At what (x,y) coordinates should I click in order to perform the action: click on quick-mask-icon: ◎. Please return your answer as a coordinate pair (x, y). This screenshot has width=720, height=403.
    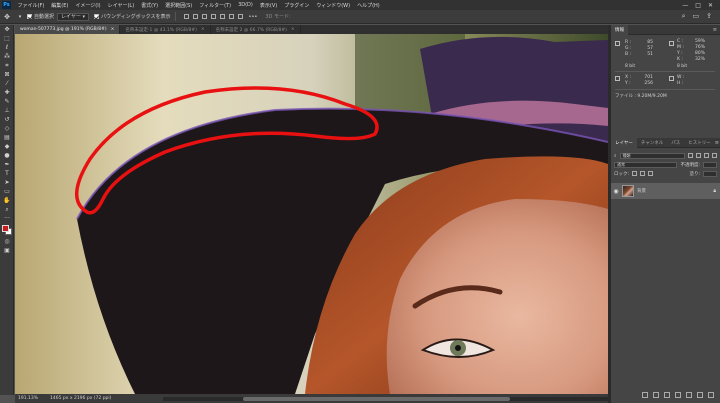
    Looking at the image, I should click on (7, 241).